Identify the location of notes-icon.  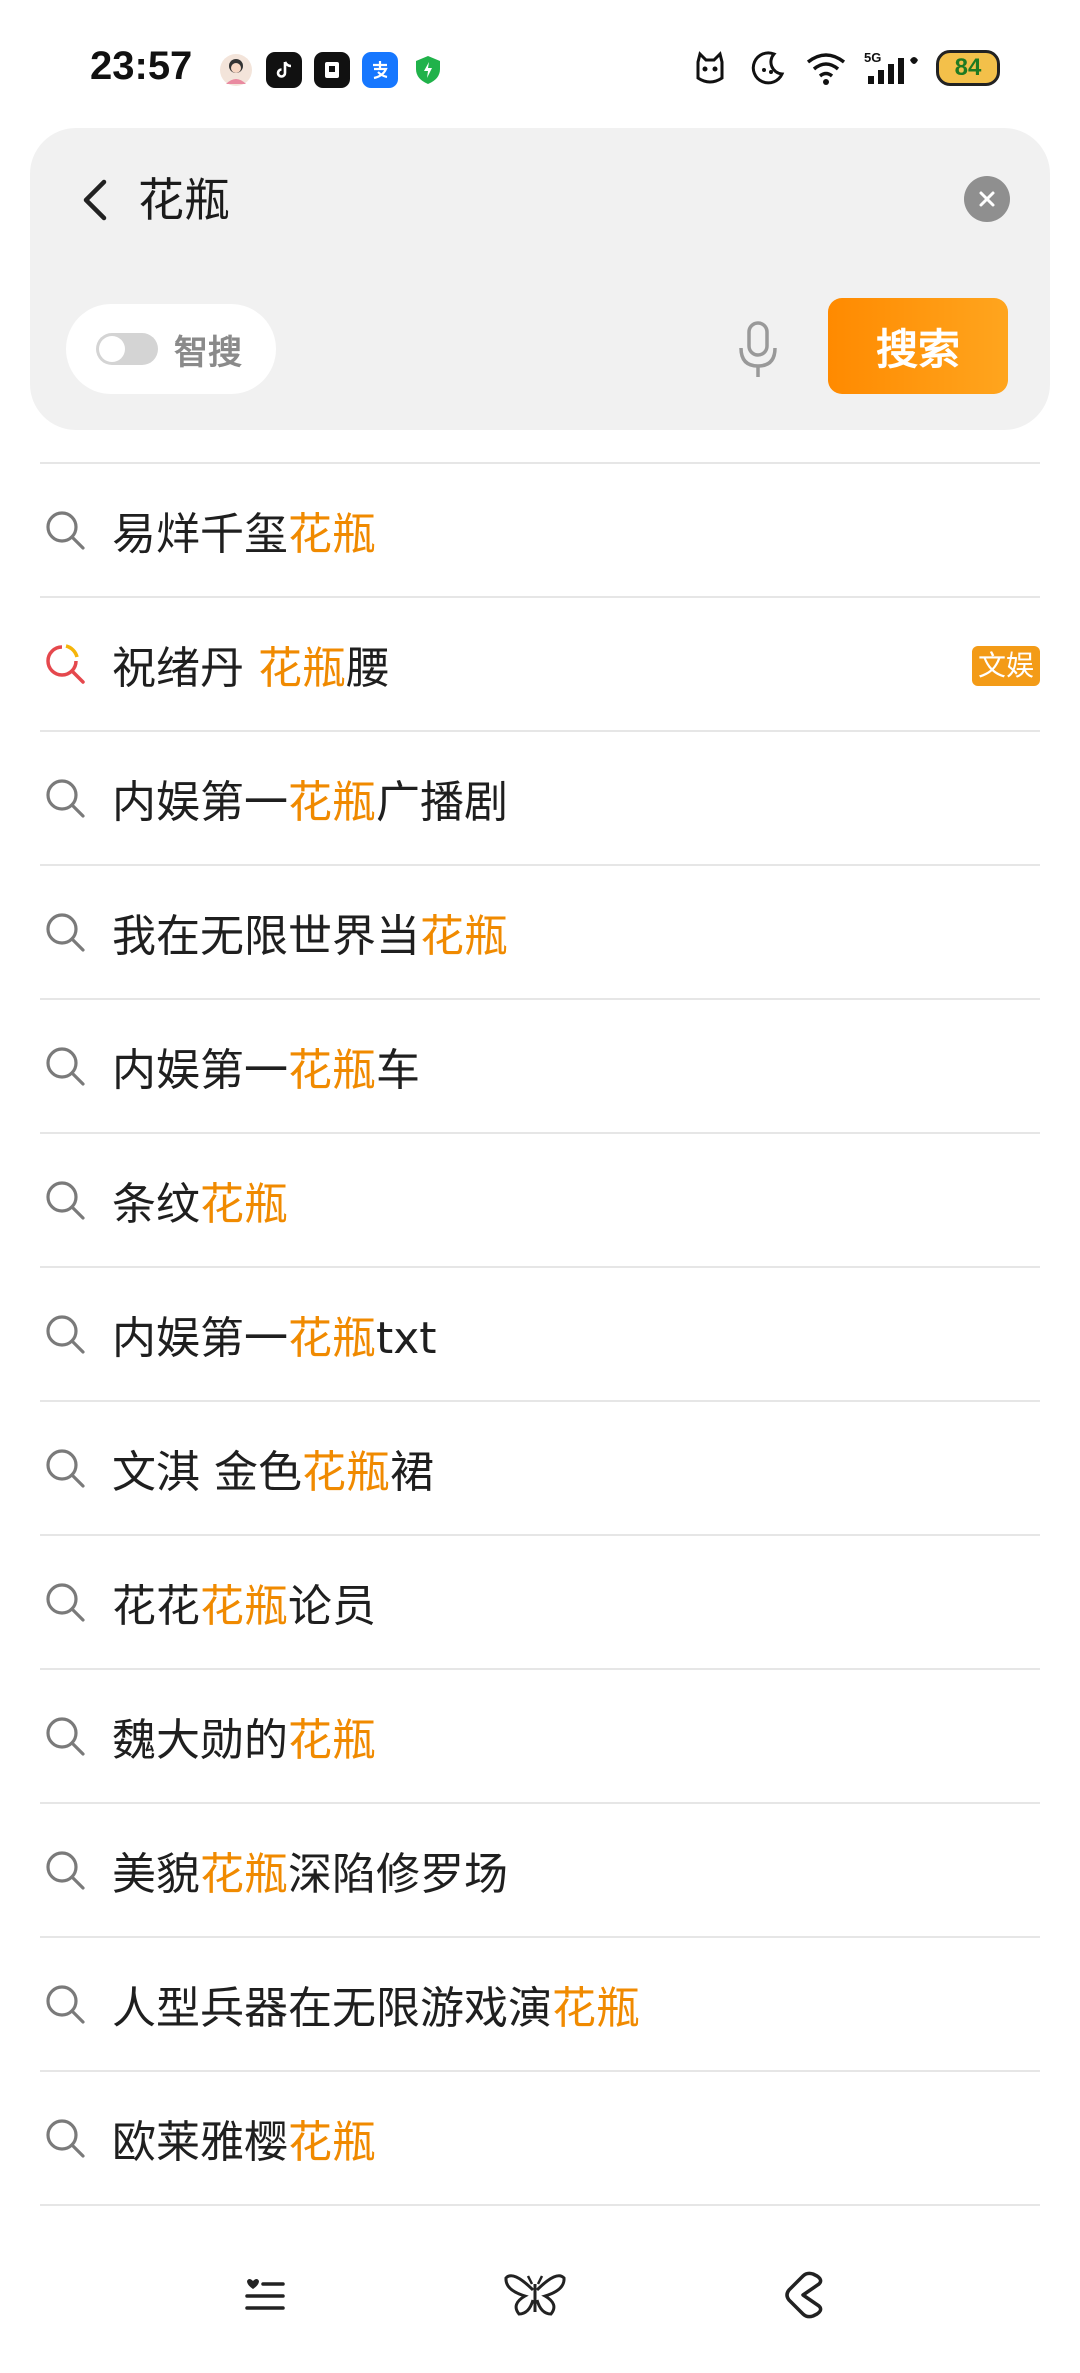
(332, 70).